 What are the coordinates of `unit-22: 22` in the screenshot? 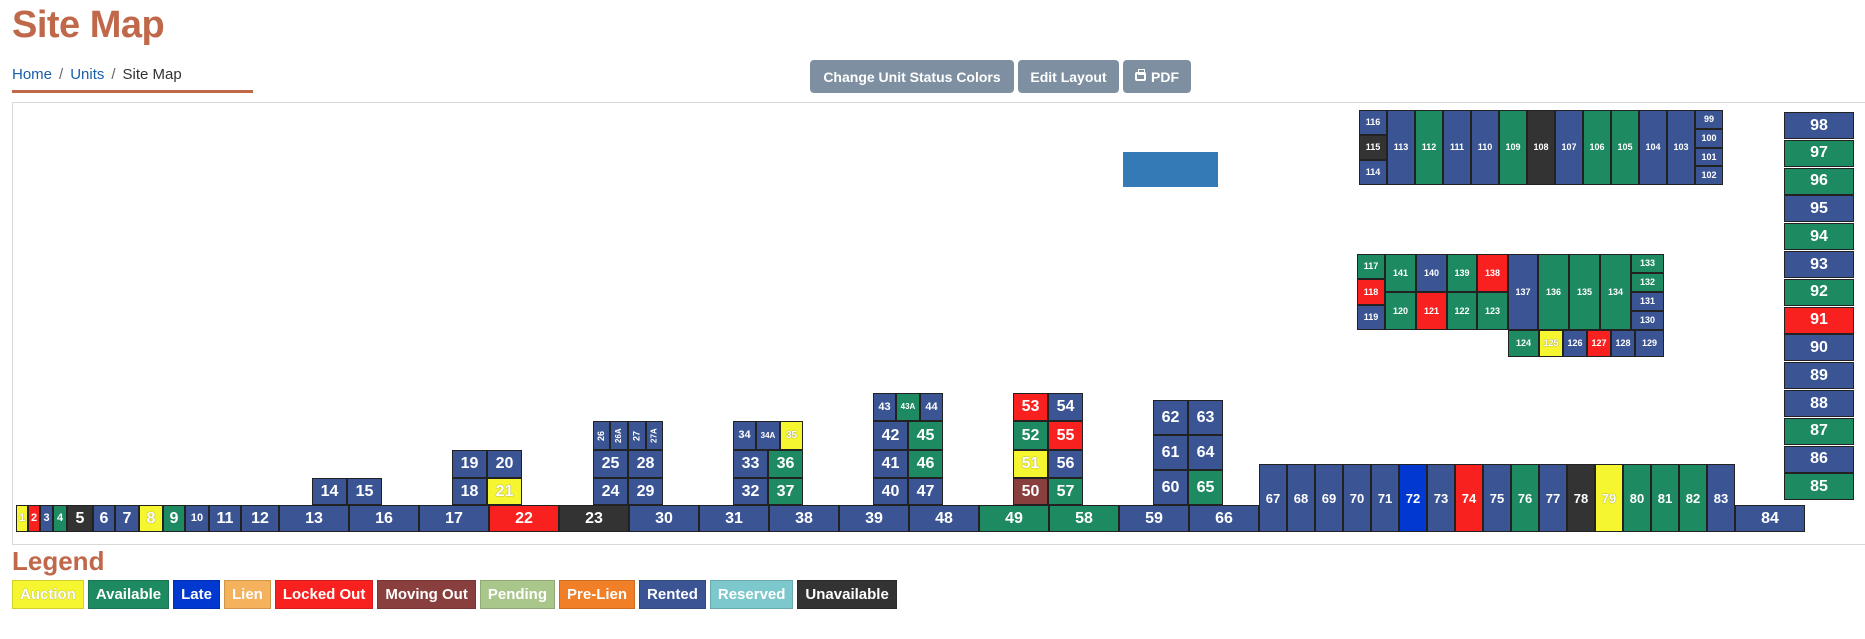 It's located at (524, 518).